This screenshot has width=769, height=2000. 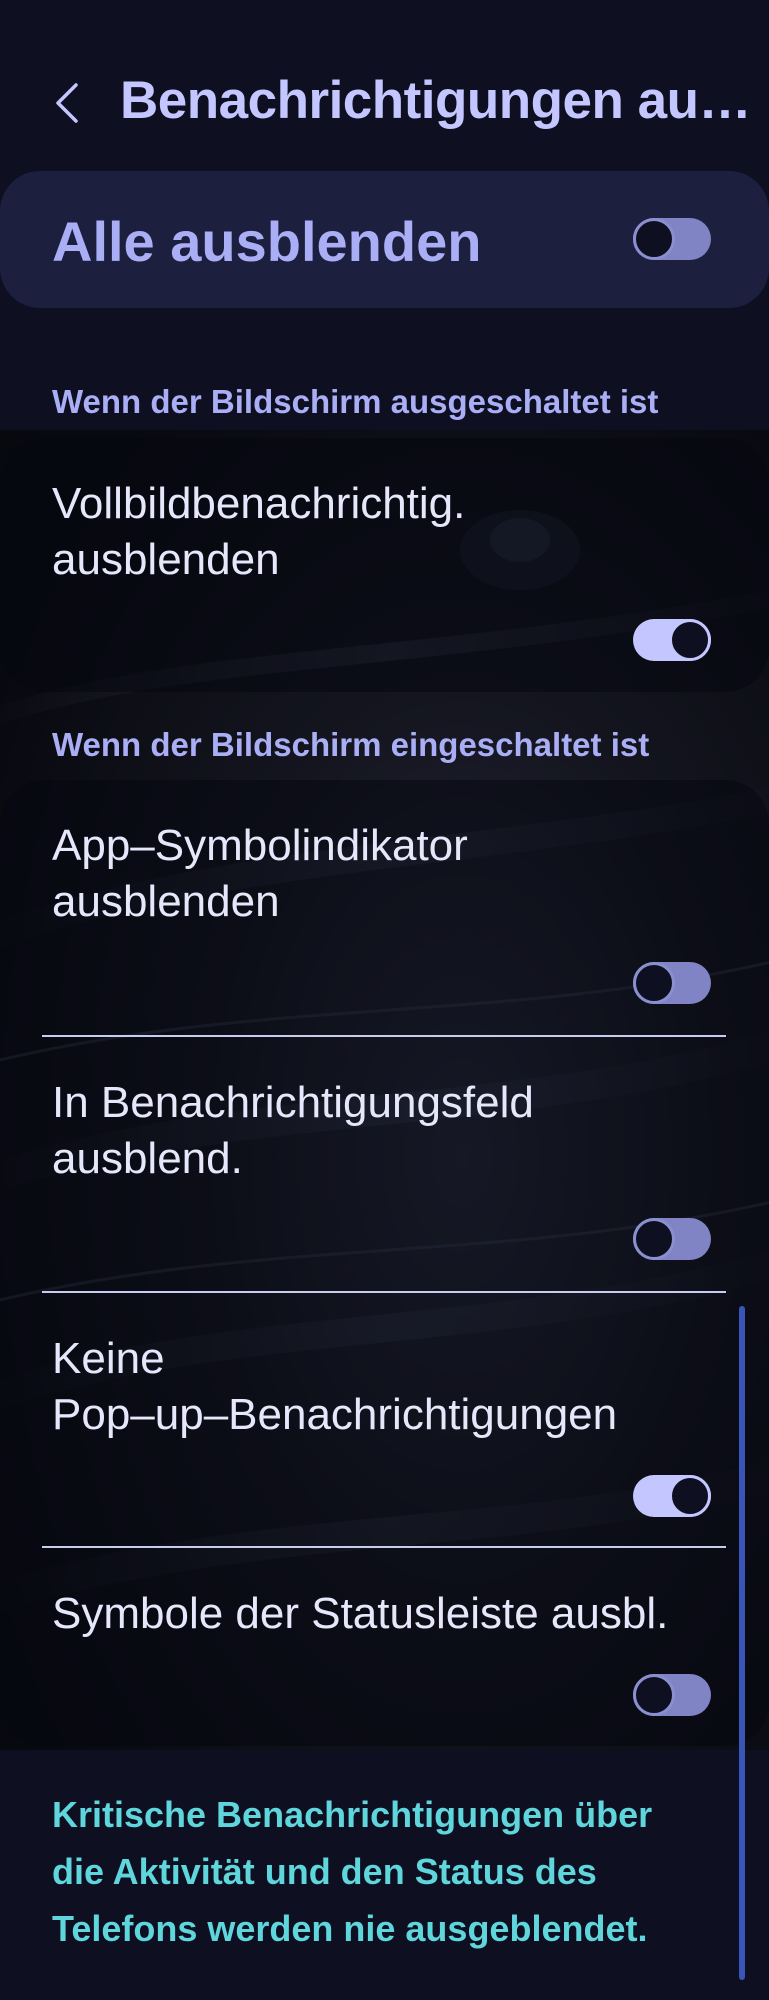 I want to click on master-toggle-switch, so click(x=672, y=239).